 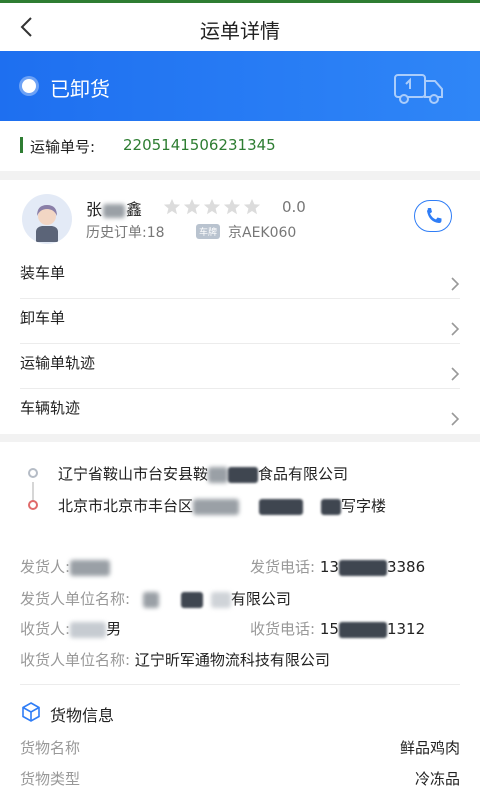 I want to click on destination-address: 北京市北京市丰台区 写字楼, so click(x=222, y=506).